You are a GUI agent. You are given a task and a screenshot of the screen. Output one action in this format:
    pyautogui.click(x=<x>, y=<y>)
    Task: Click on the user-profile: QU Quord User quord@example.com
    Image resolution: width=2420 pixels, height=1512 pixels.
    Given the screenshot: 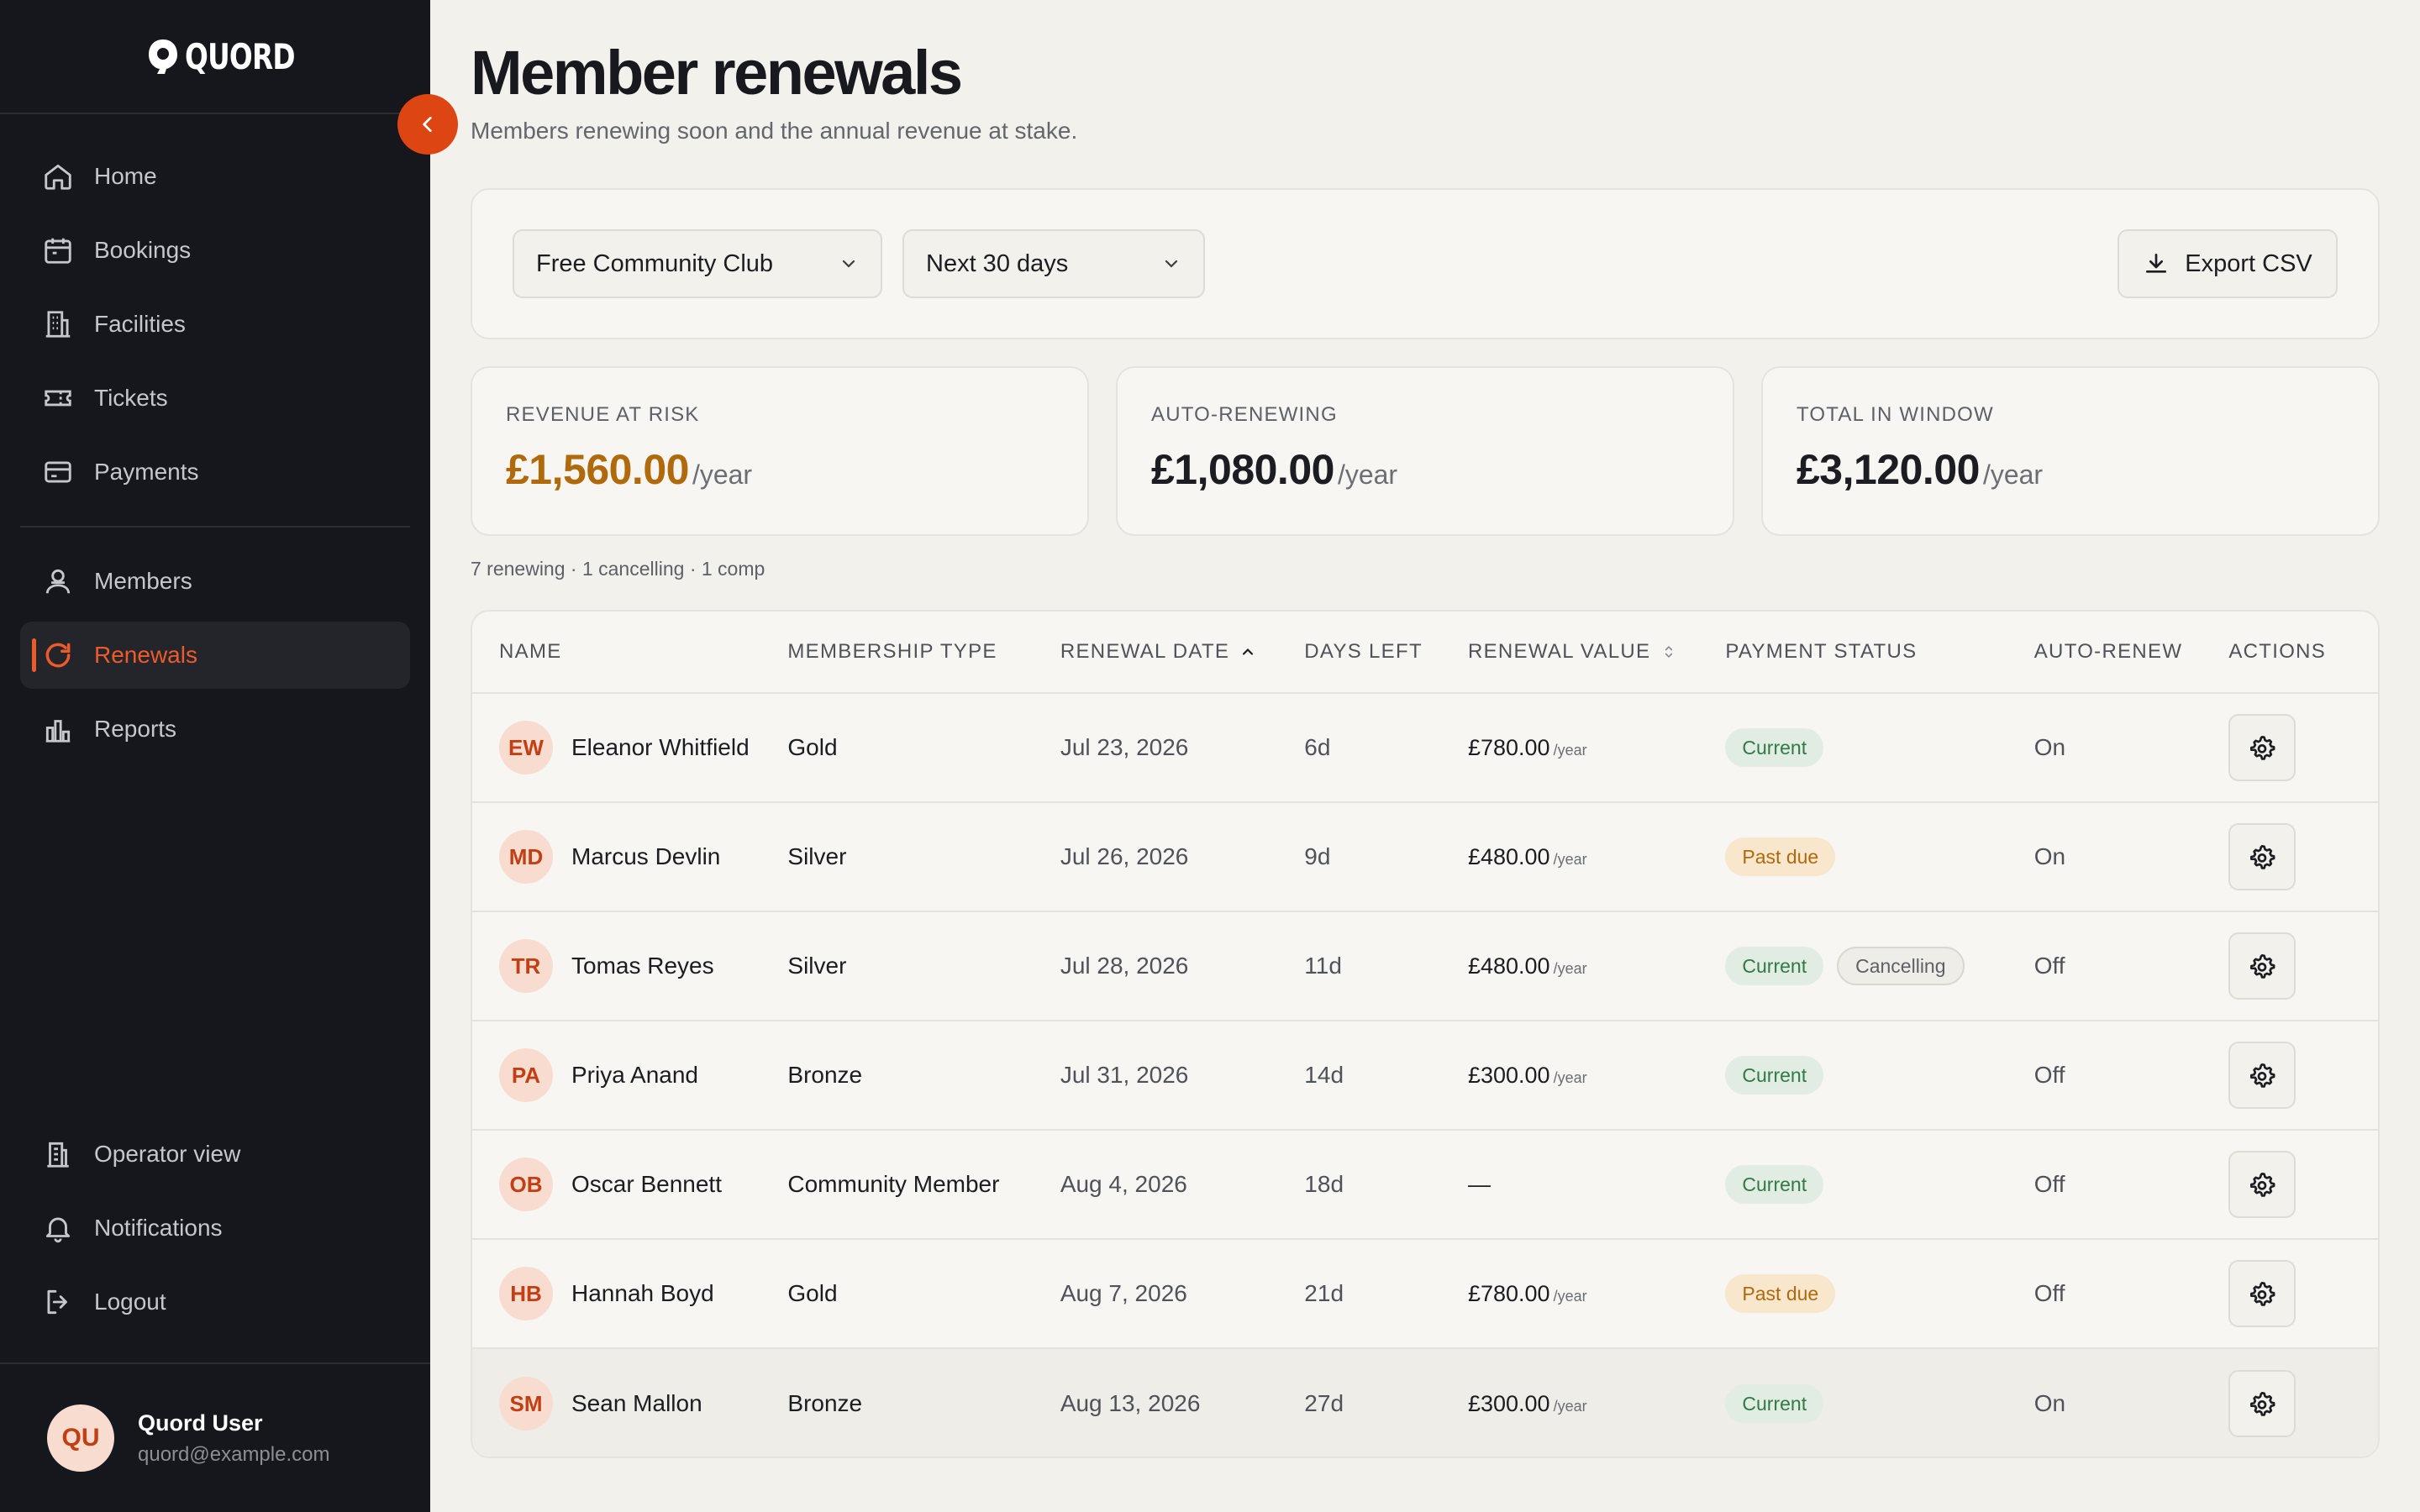 What is the action you would take?
    pyautogui.click(x=215, y=1437)
    